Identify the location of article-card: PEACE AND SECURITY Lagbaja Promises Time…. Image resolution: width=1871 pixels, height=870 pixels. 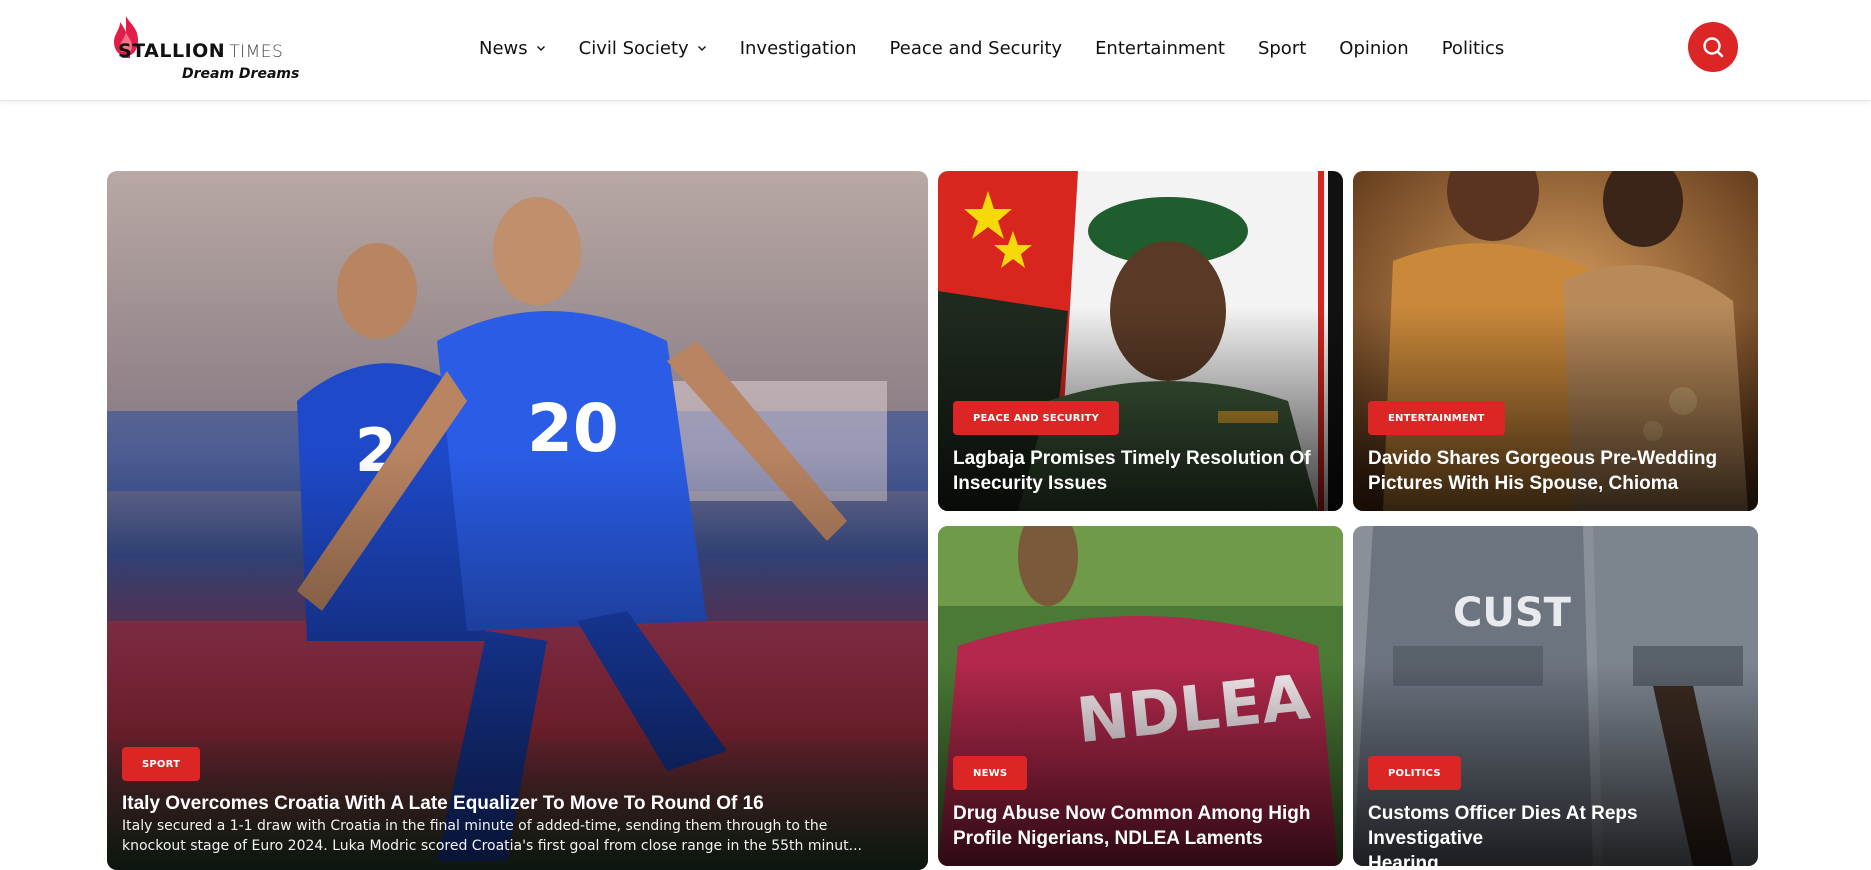
(1140, 341).